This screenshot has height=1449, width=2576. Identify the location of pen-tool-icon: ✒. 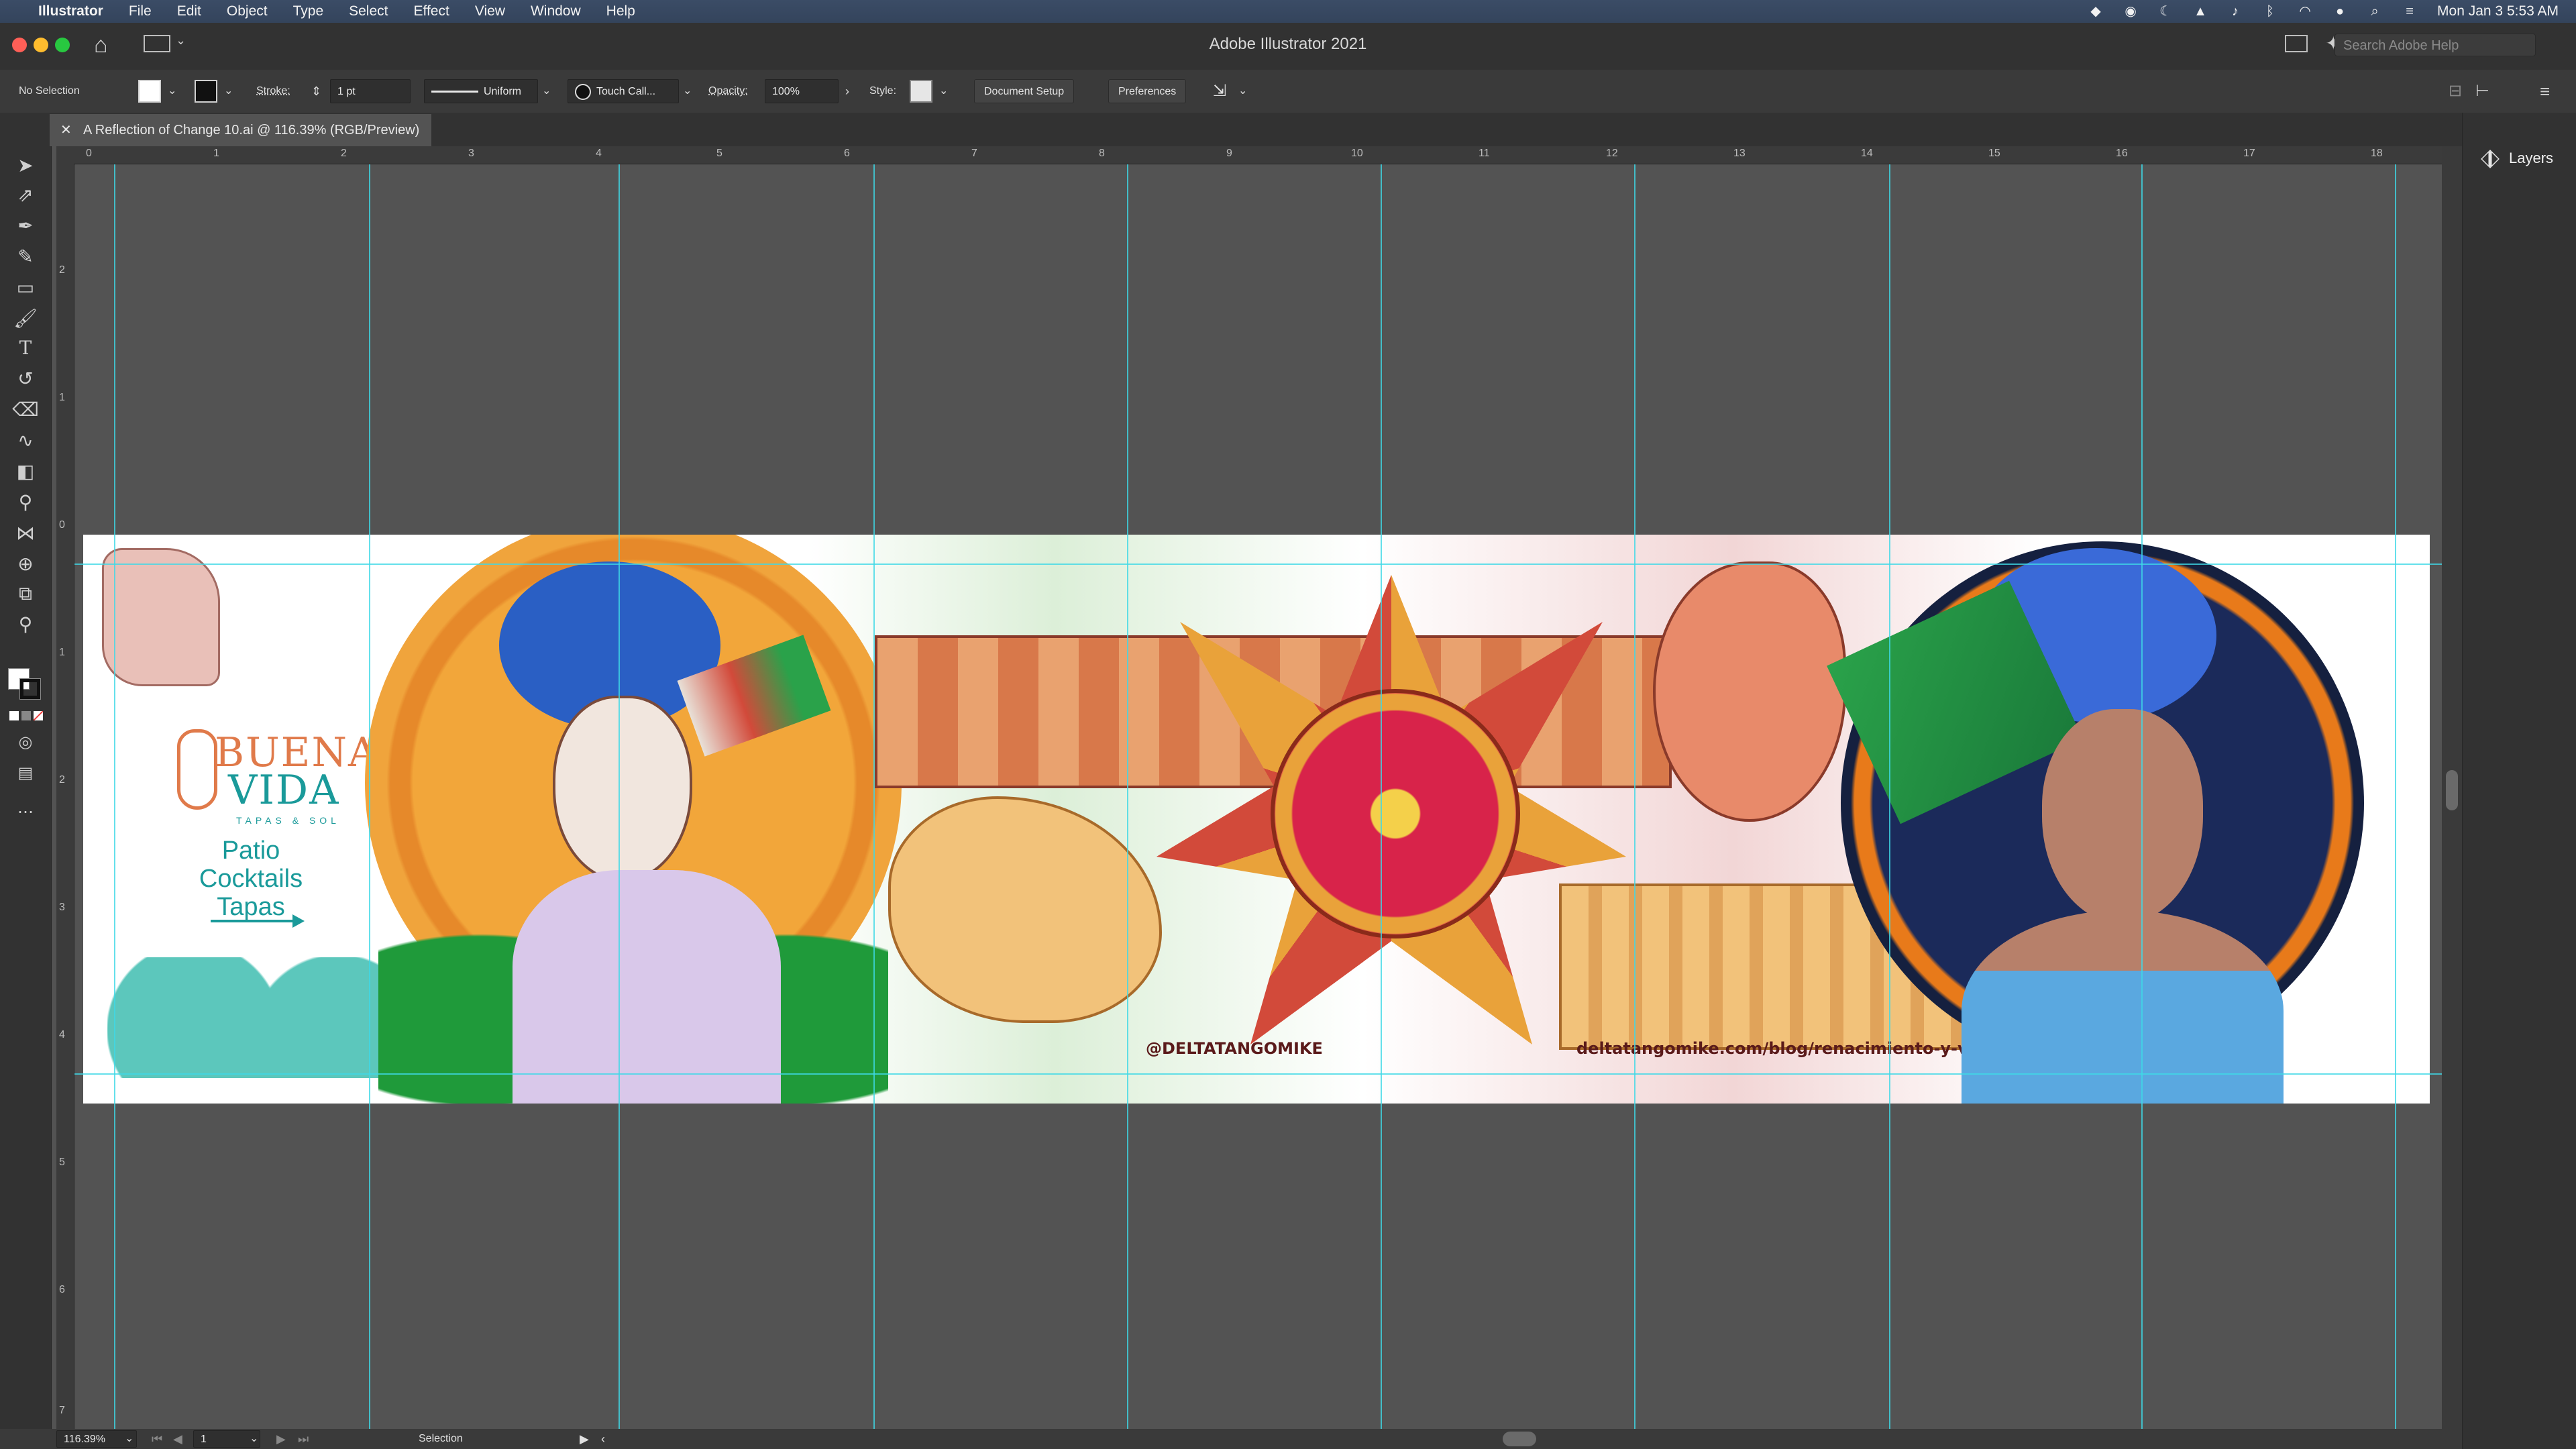
(25, 226).